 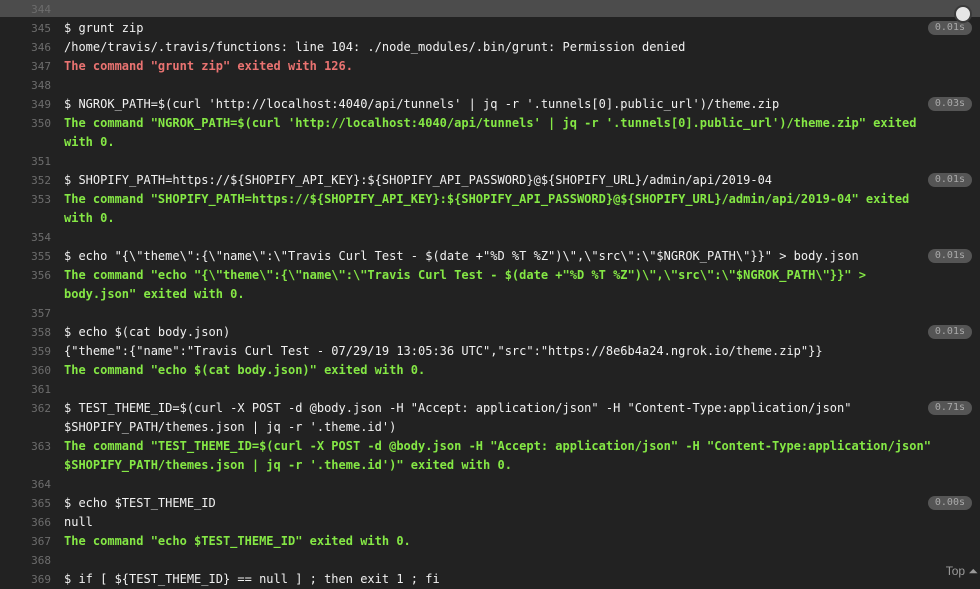 I want to click on line-number-link: 362, so click(x=25, y=408).